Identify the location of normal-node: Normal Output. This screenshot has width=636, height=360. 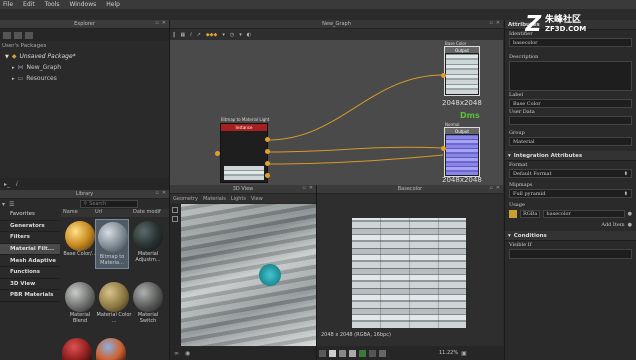
(462, 149).